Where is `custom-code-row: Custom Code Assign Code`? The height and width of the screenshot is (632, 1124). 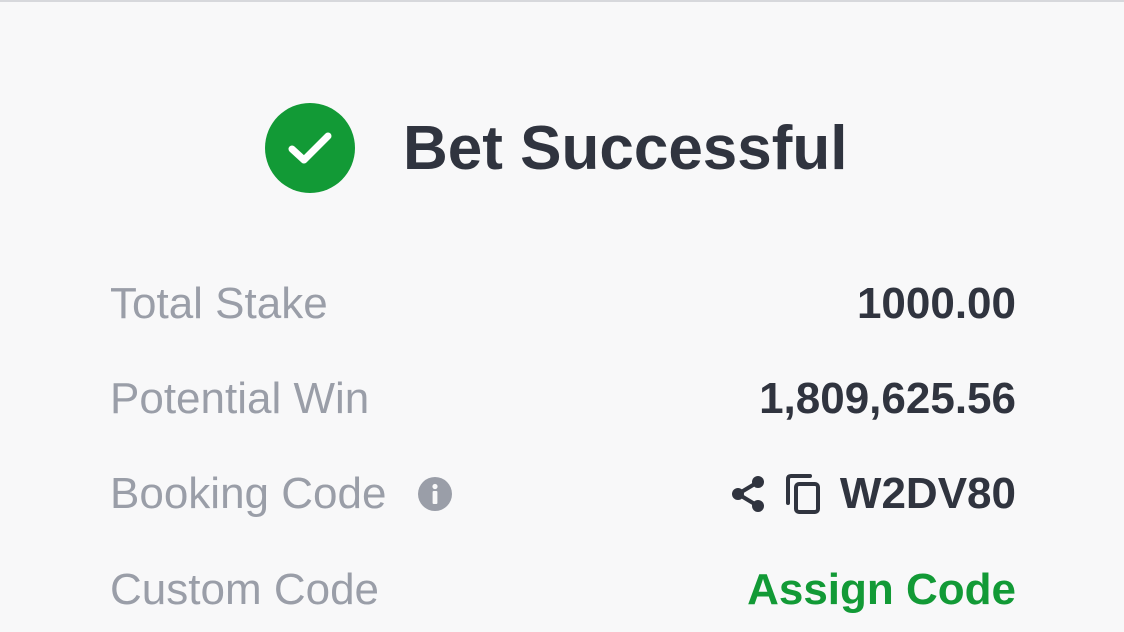 custom-code-row: Custom Code Assign Code is located at coordinates (563, 590).